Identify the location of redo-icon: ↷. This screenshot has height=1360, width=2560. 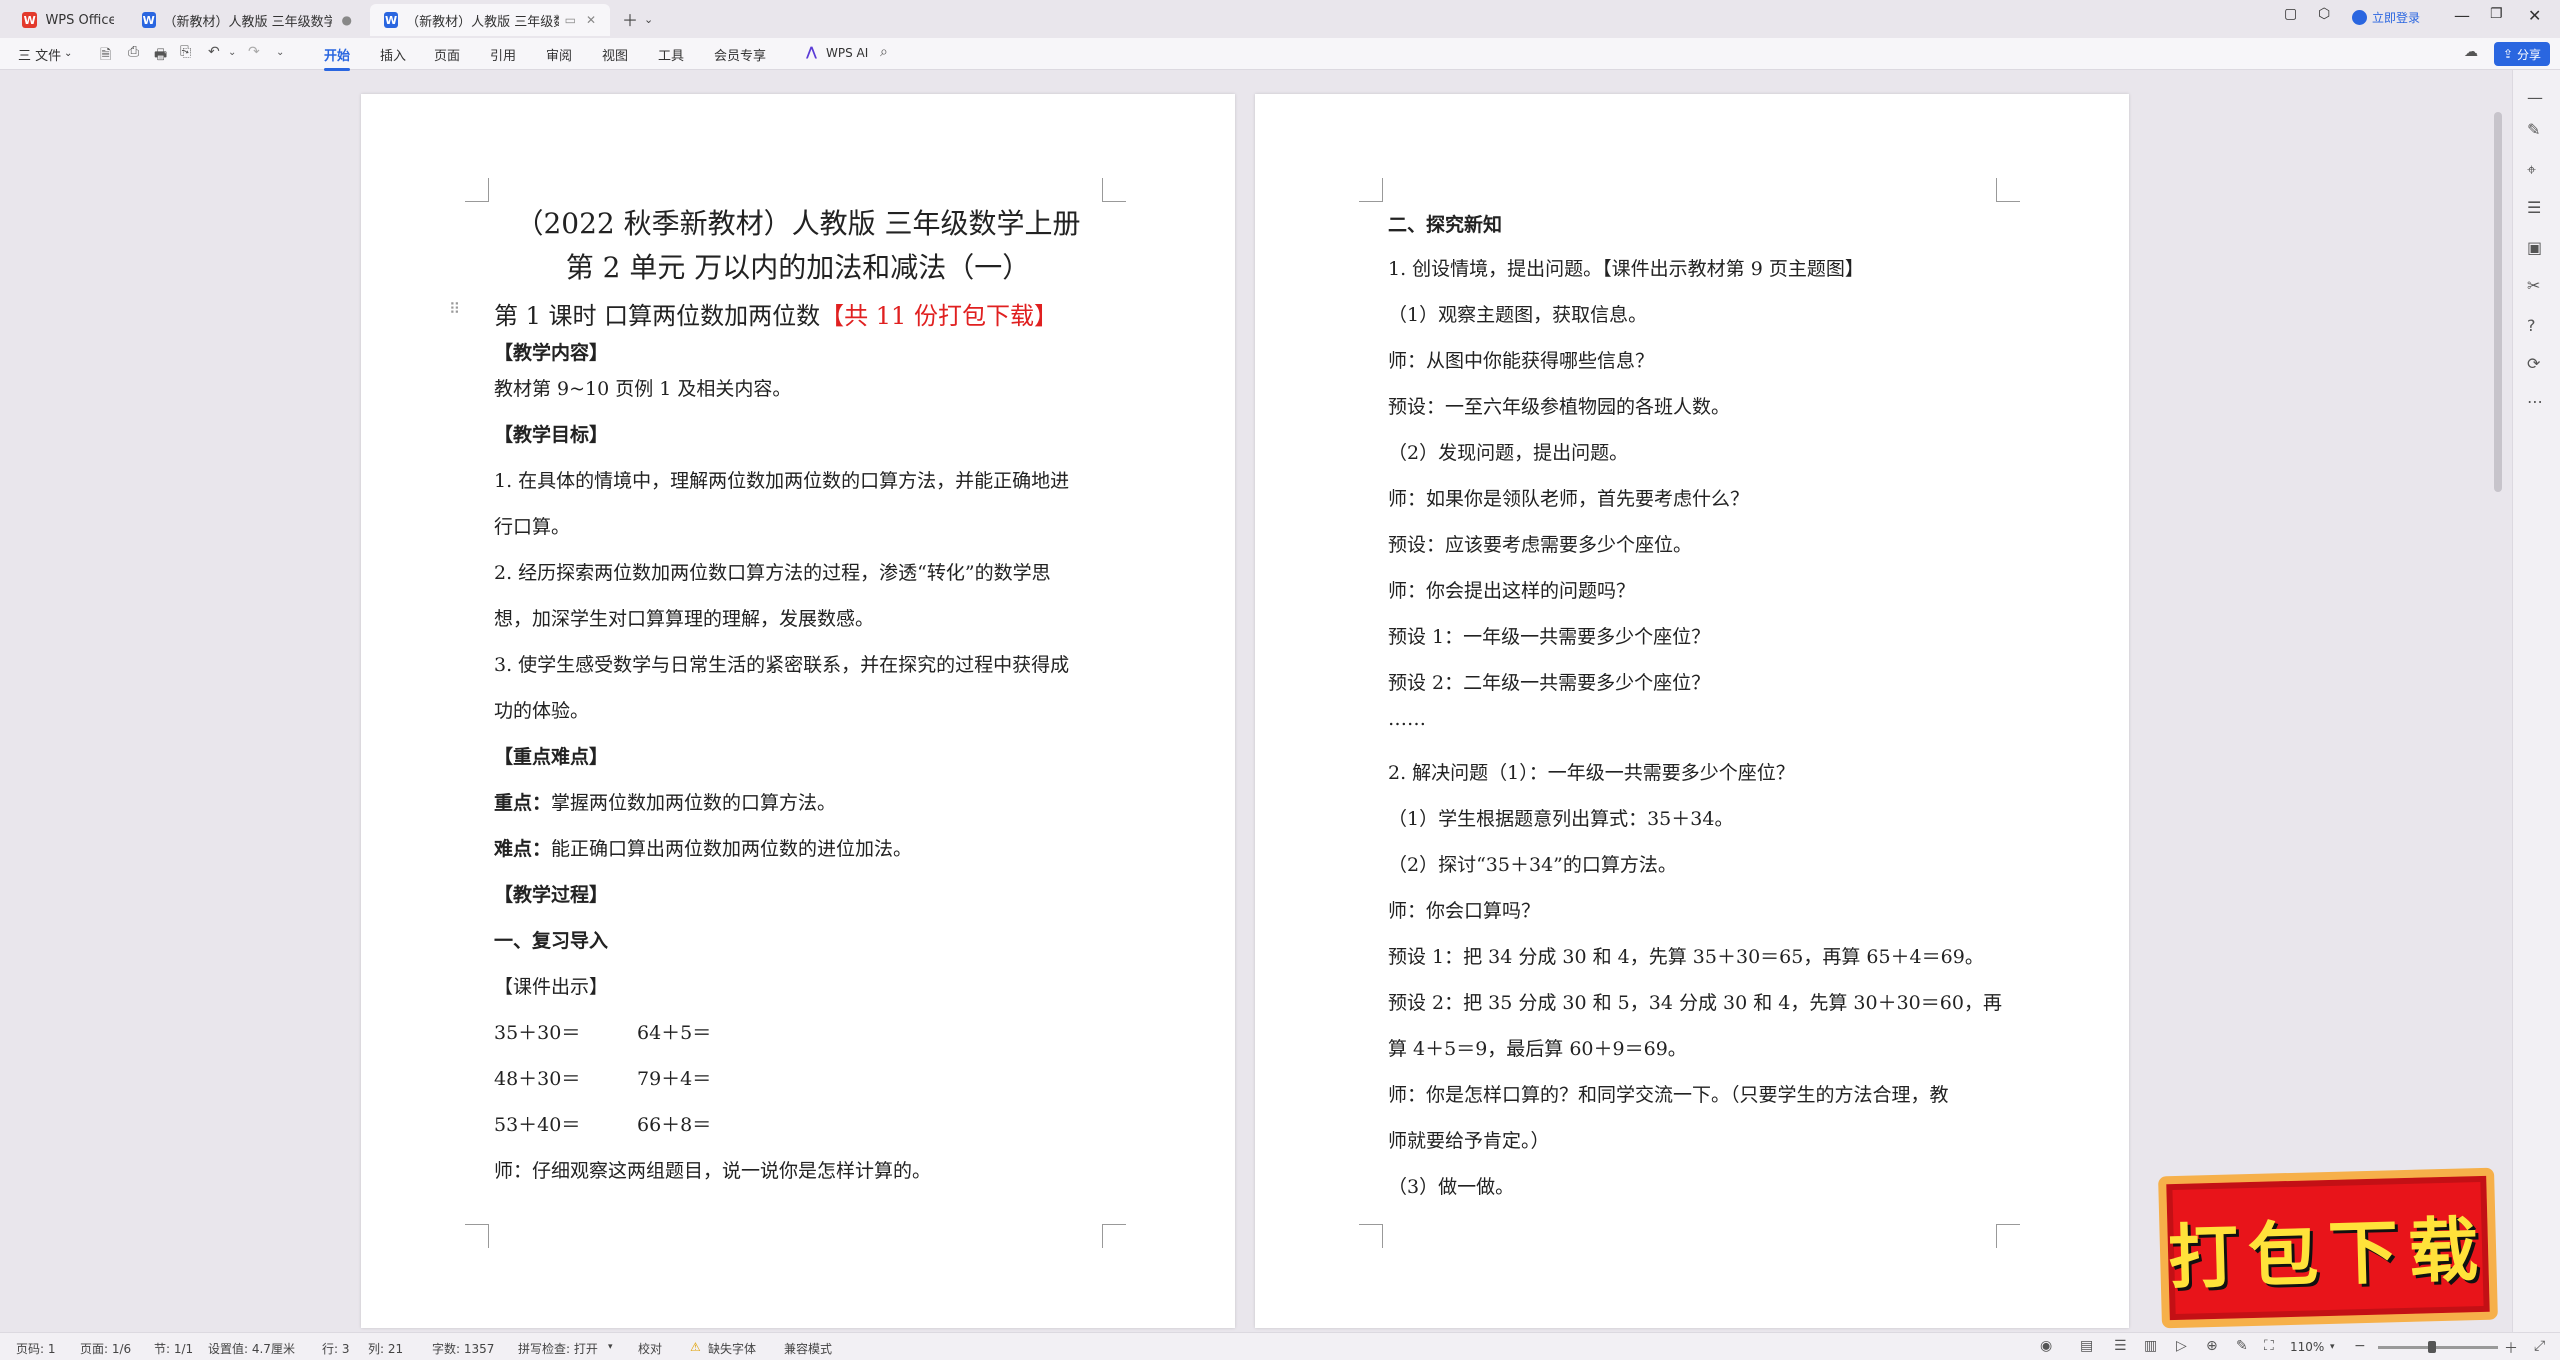
(254, 52).